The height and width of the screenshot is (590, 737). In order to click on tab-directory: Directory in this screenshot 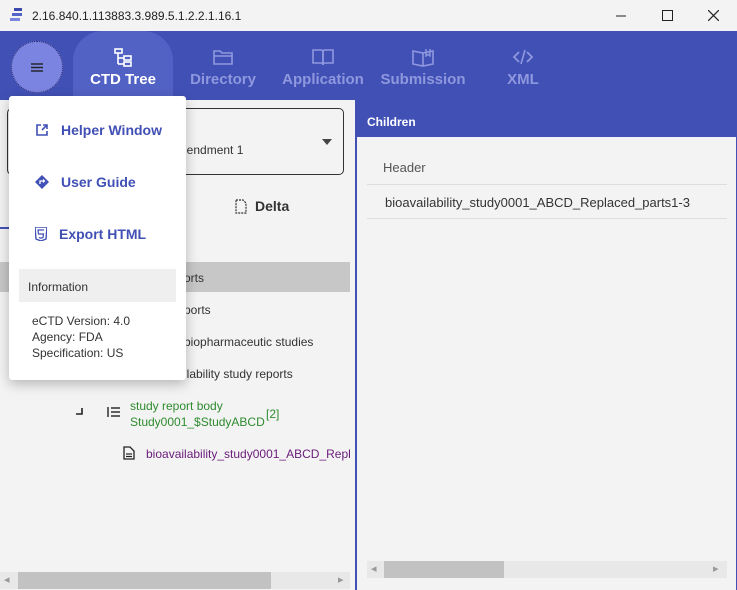, I will do `click(223, 65)`.